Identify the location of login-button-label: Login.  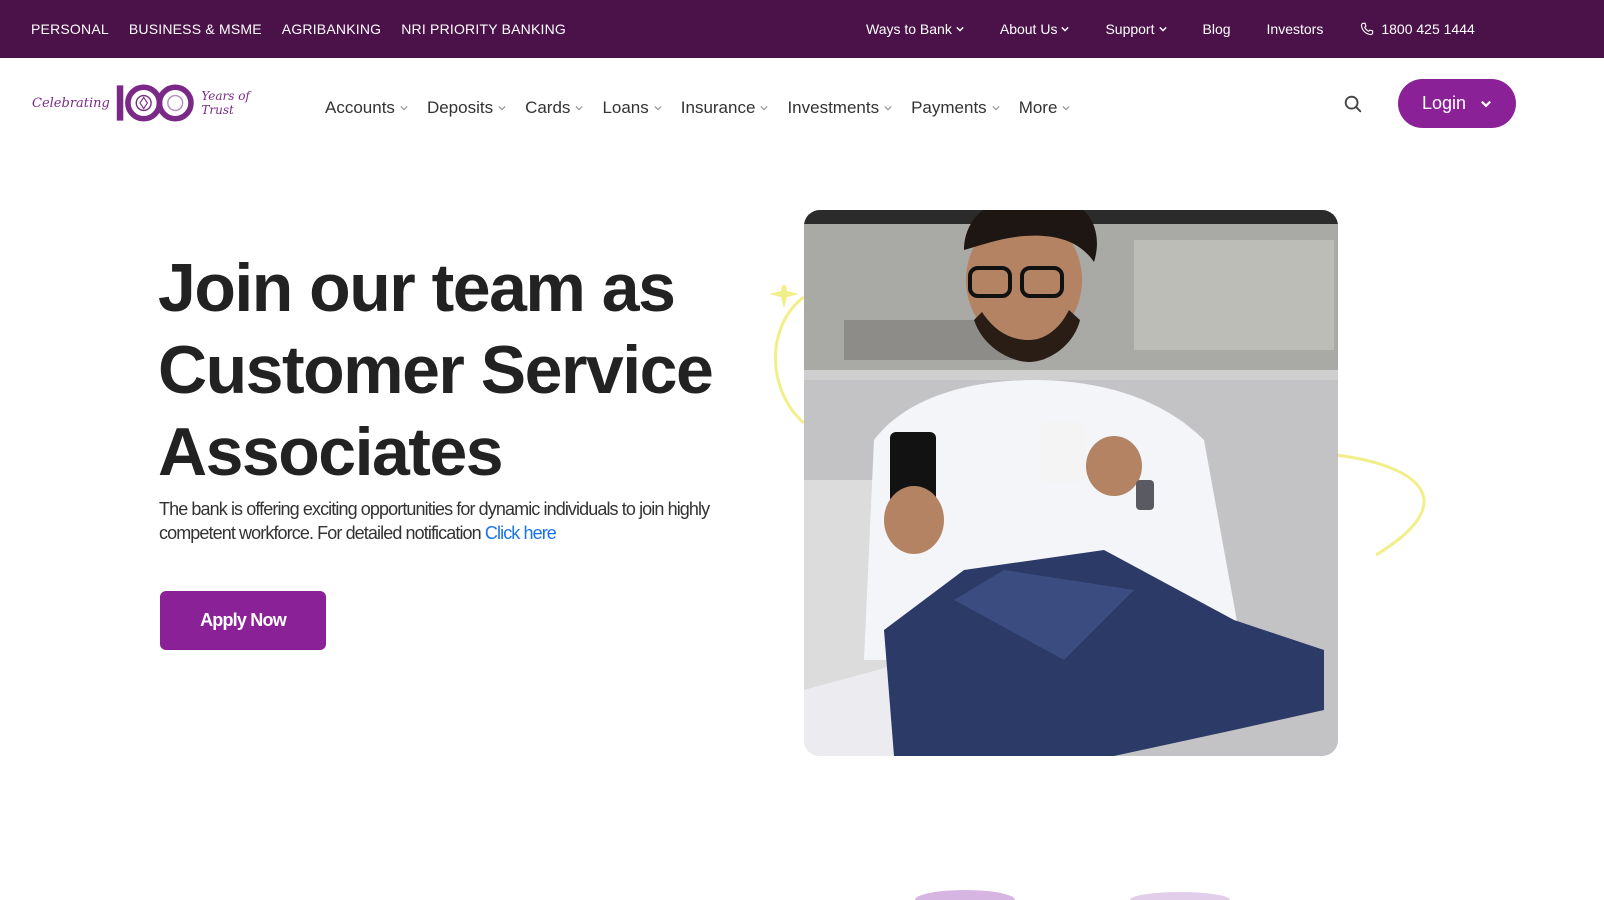
(1444, 103).